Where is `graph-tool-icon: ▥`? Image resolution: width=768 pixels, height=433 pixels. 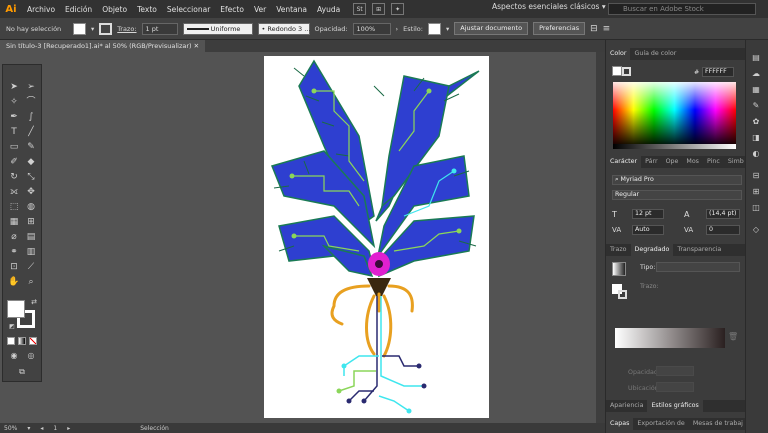 graph-tool-icon: ▥ is located at coordinates (31, 252).